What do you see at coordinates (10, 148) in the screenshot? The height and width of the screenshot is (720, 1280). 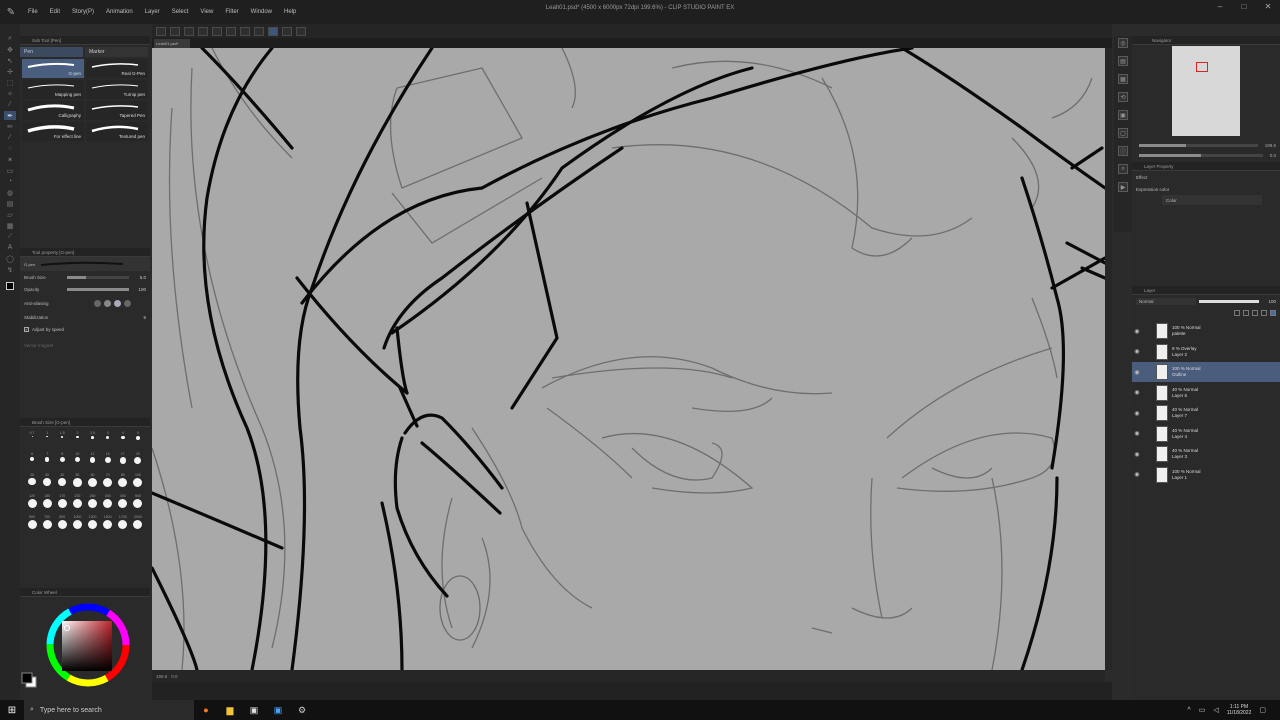 I see `airbrush-tool-icon: ◌` at bounding box center [10, 148].